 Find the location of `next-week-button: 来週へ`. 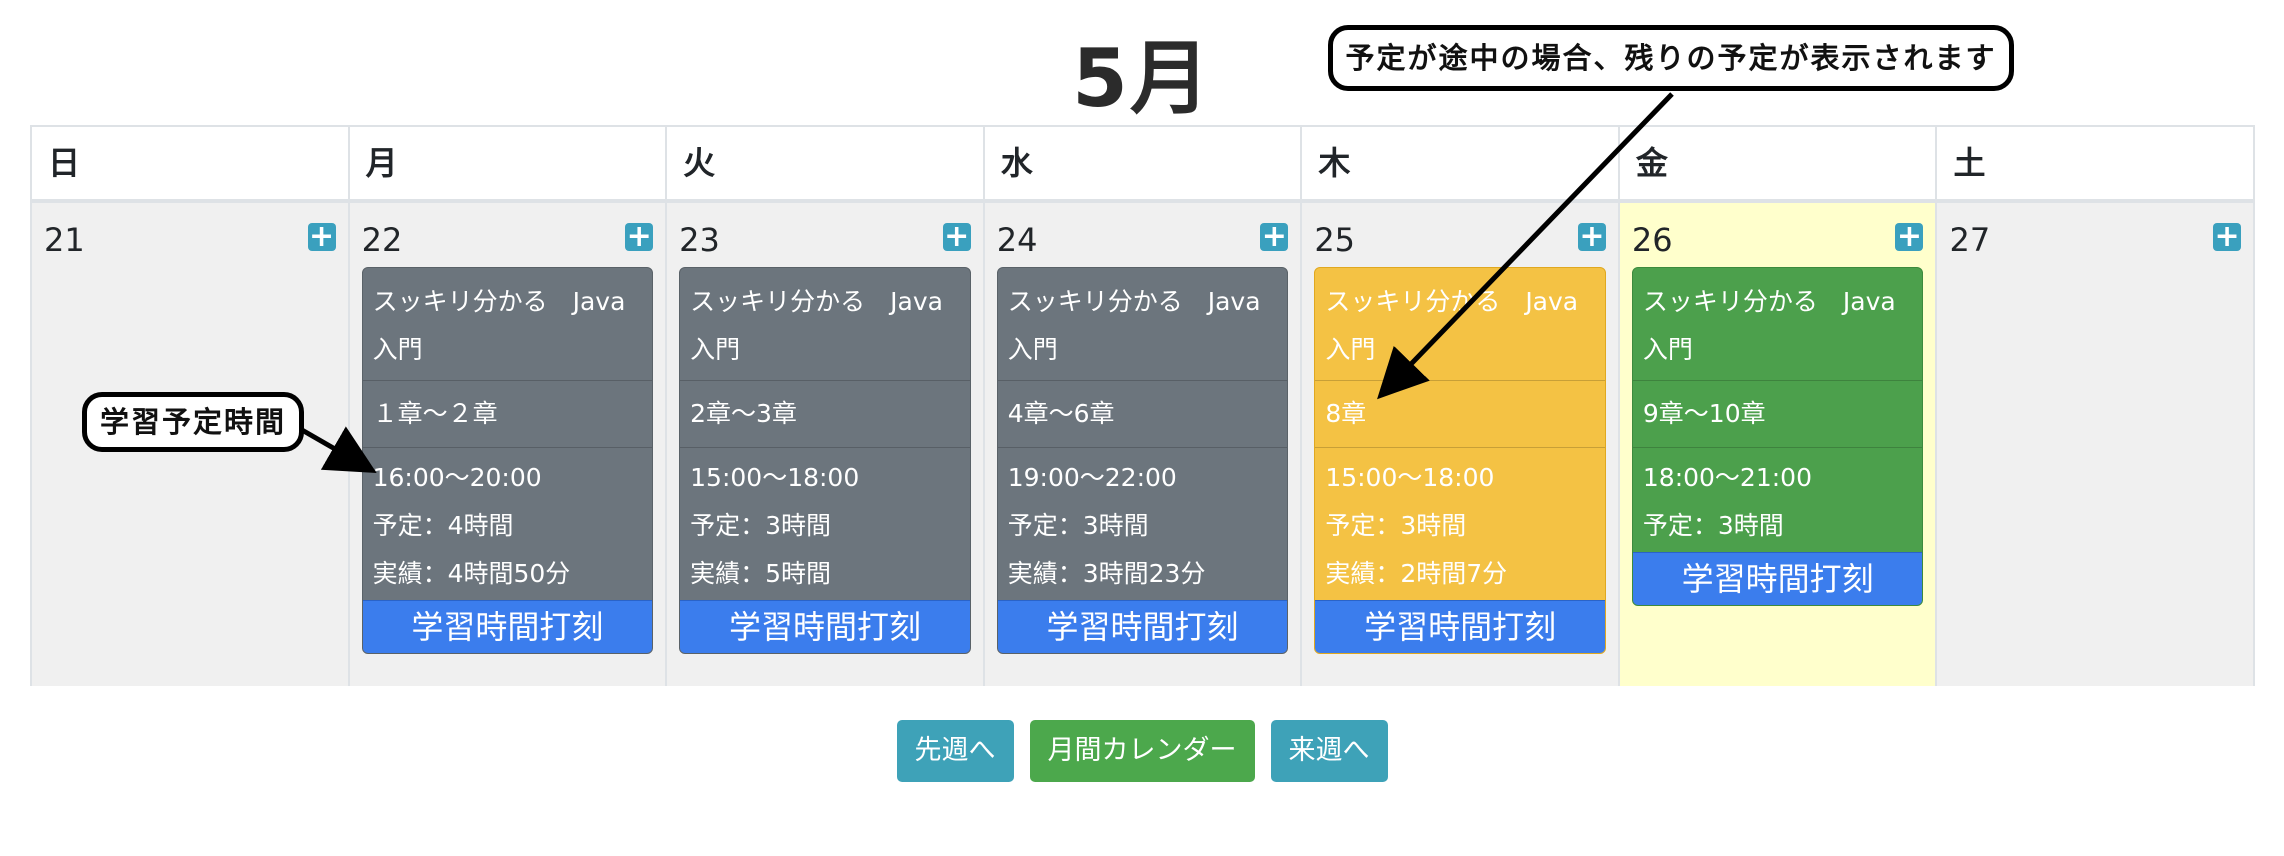

next-week-button: 来週へ is located at coordinates (1329, 751).